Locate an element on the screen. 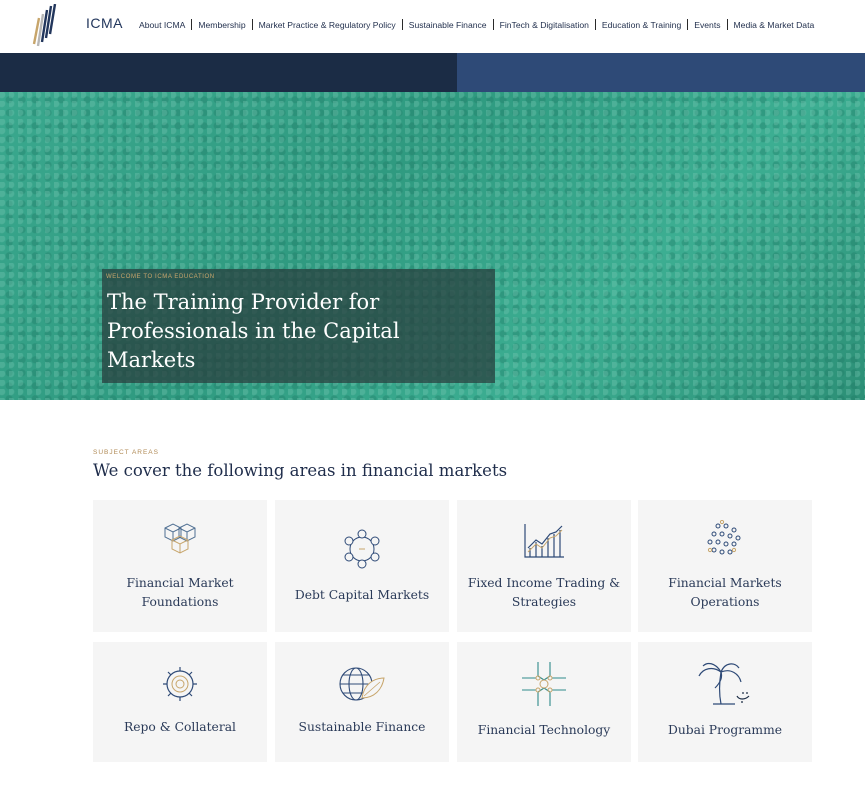  icma-logo: ICMA is located at coordinates (75, 26).